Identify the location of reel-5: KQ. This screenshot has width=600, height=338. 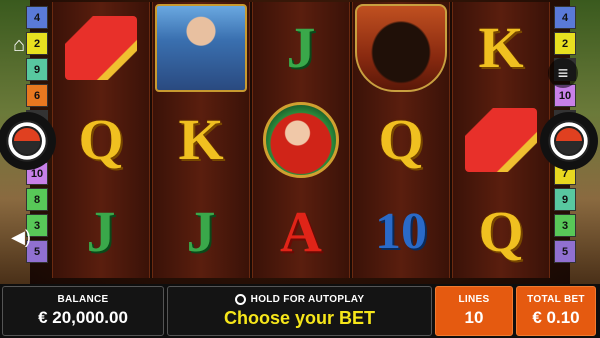
(501, 140).